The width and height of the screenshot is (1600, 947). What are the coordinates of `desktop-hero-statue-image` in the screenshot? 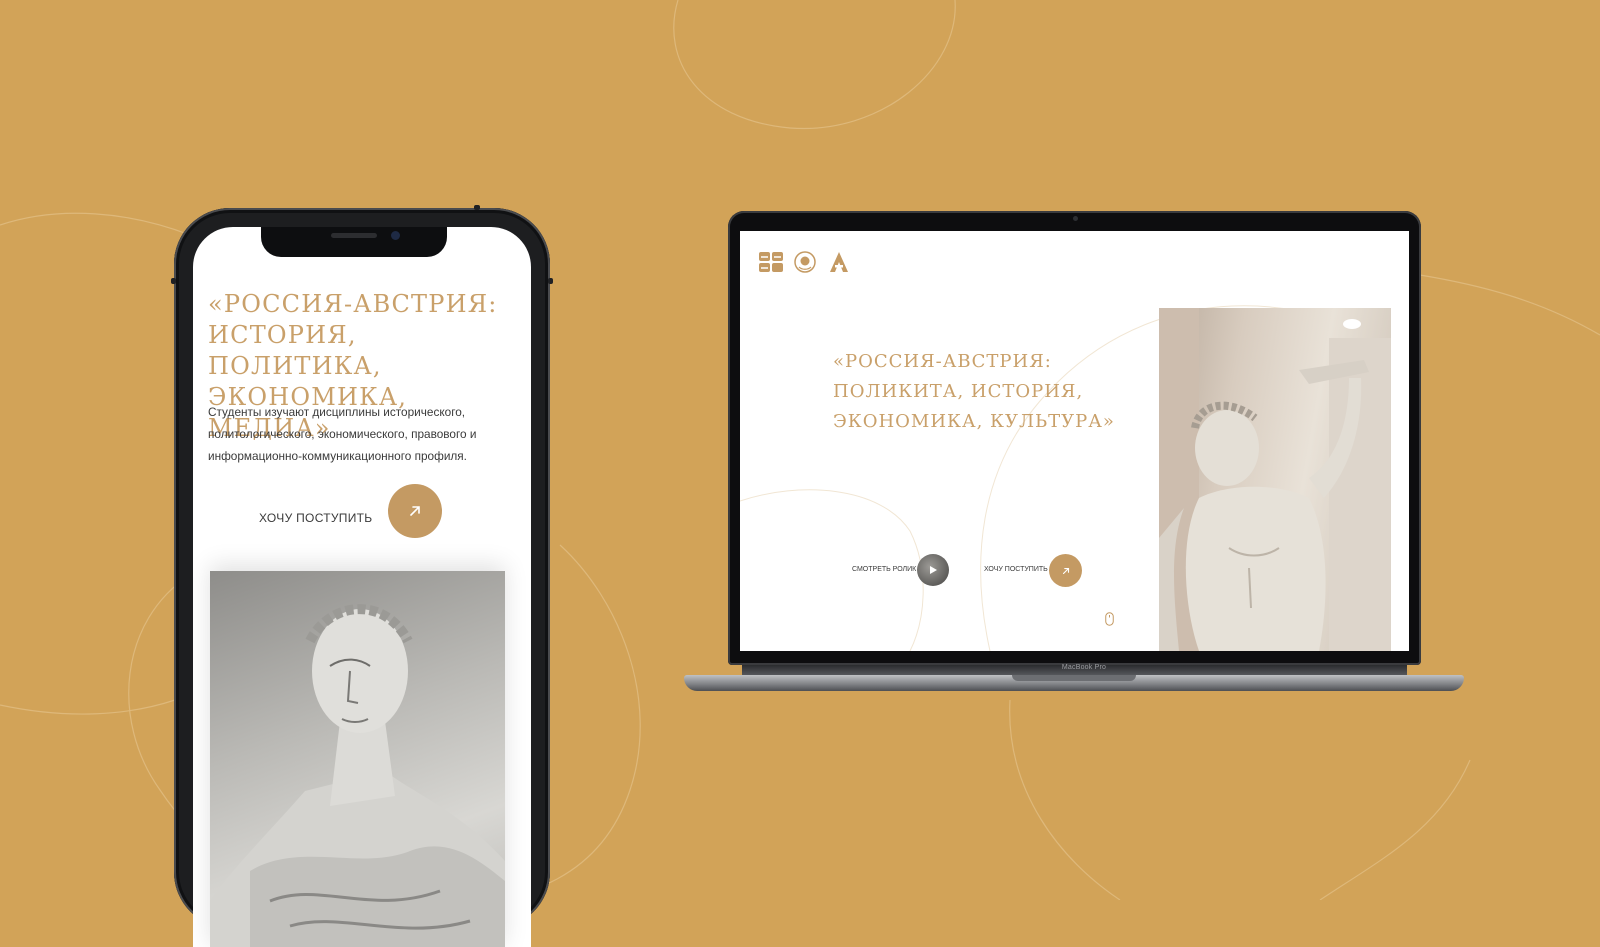 It's located at (1275, 479).